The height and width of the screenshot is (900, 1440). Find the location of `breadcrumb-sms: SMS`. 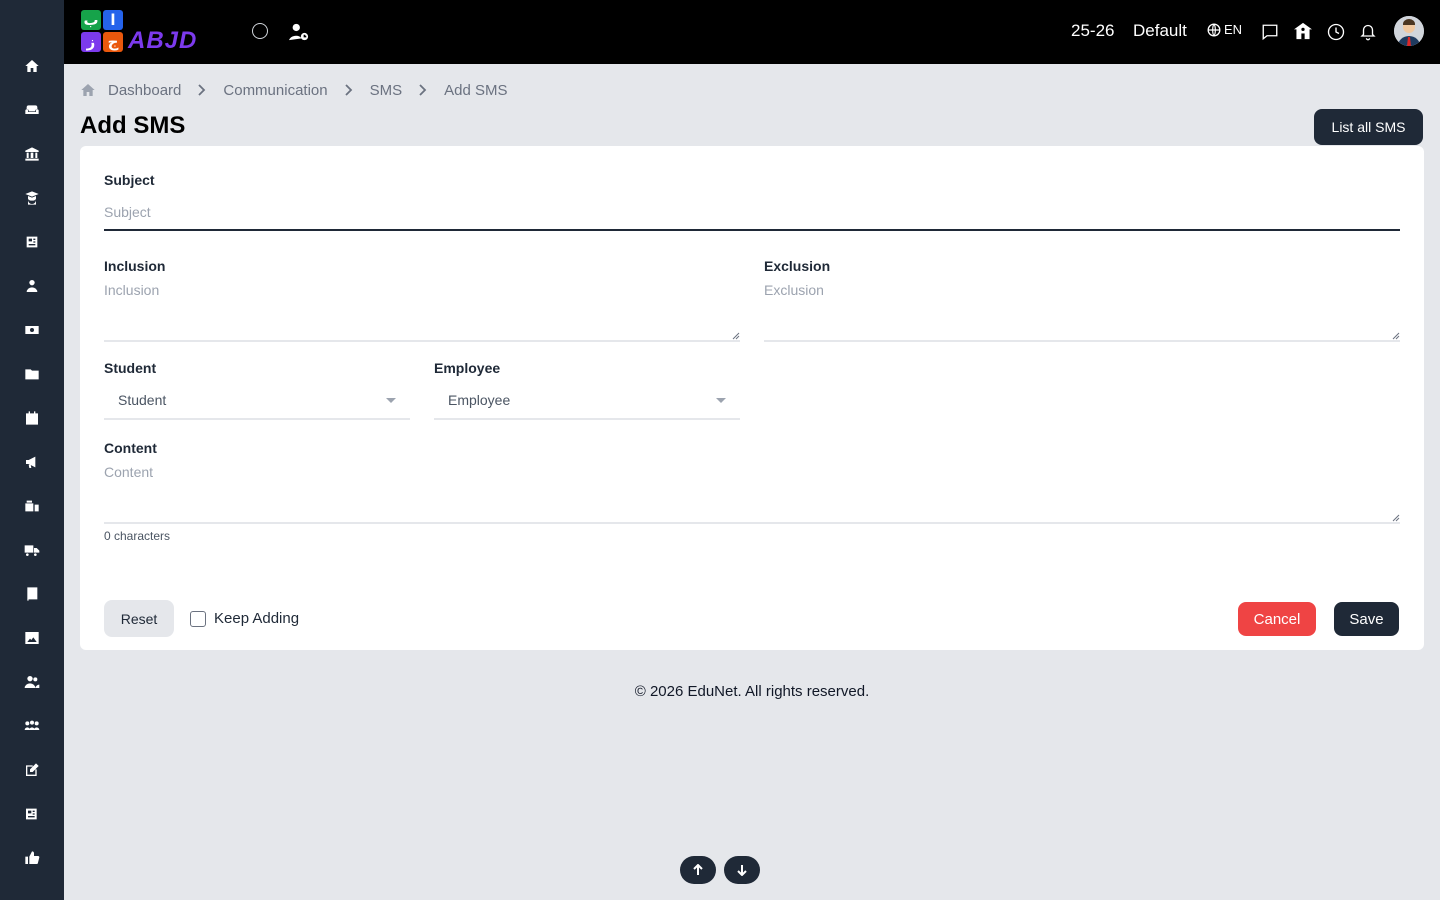

breadcrumb-sms: SMS is located at coordinates (386, 90).